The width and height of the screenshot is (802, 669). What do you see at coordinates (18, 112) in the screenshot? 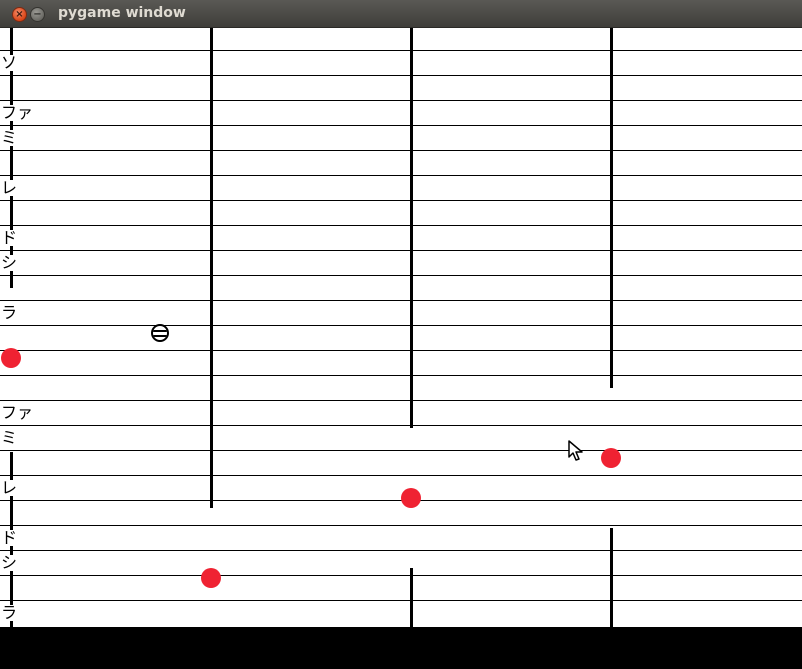
I see `note-label-fa: ファ` at bounding box center [18, 112].